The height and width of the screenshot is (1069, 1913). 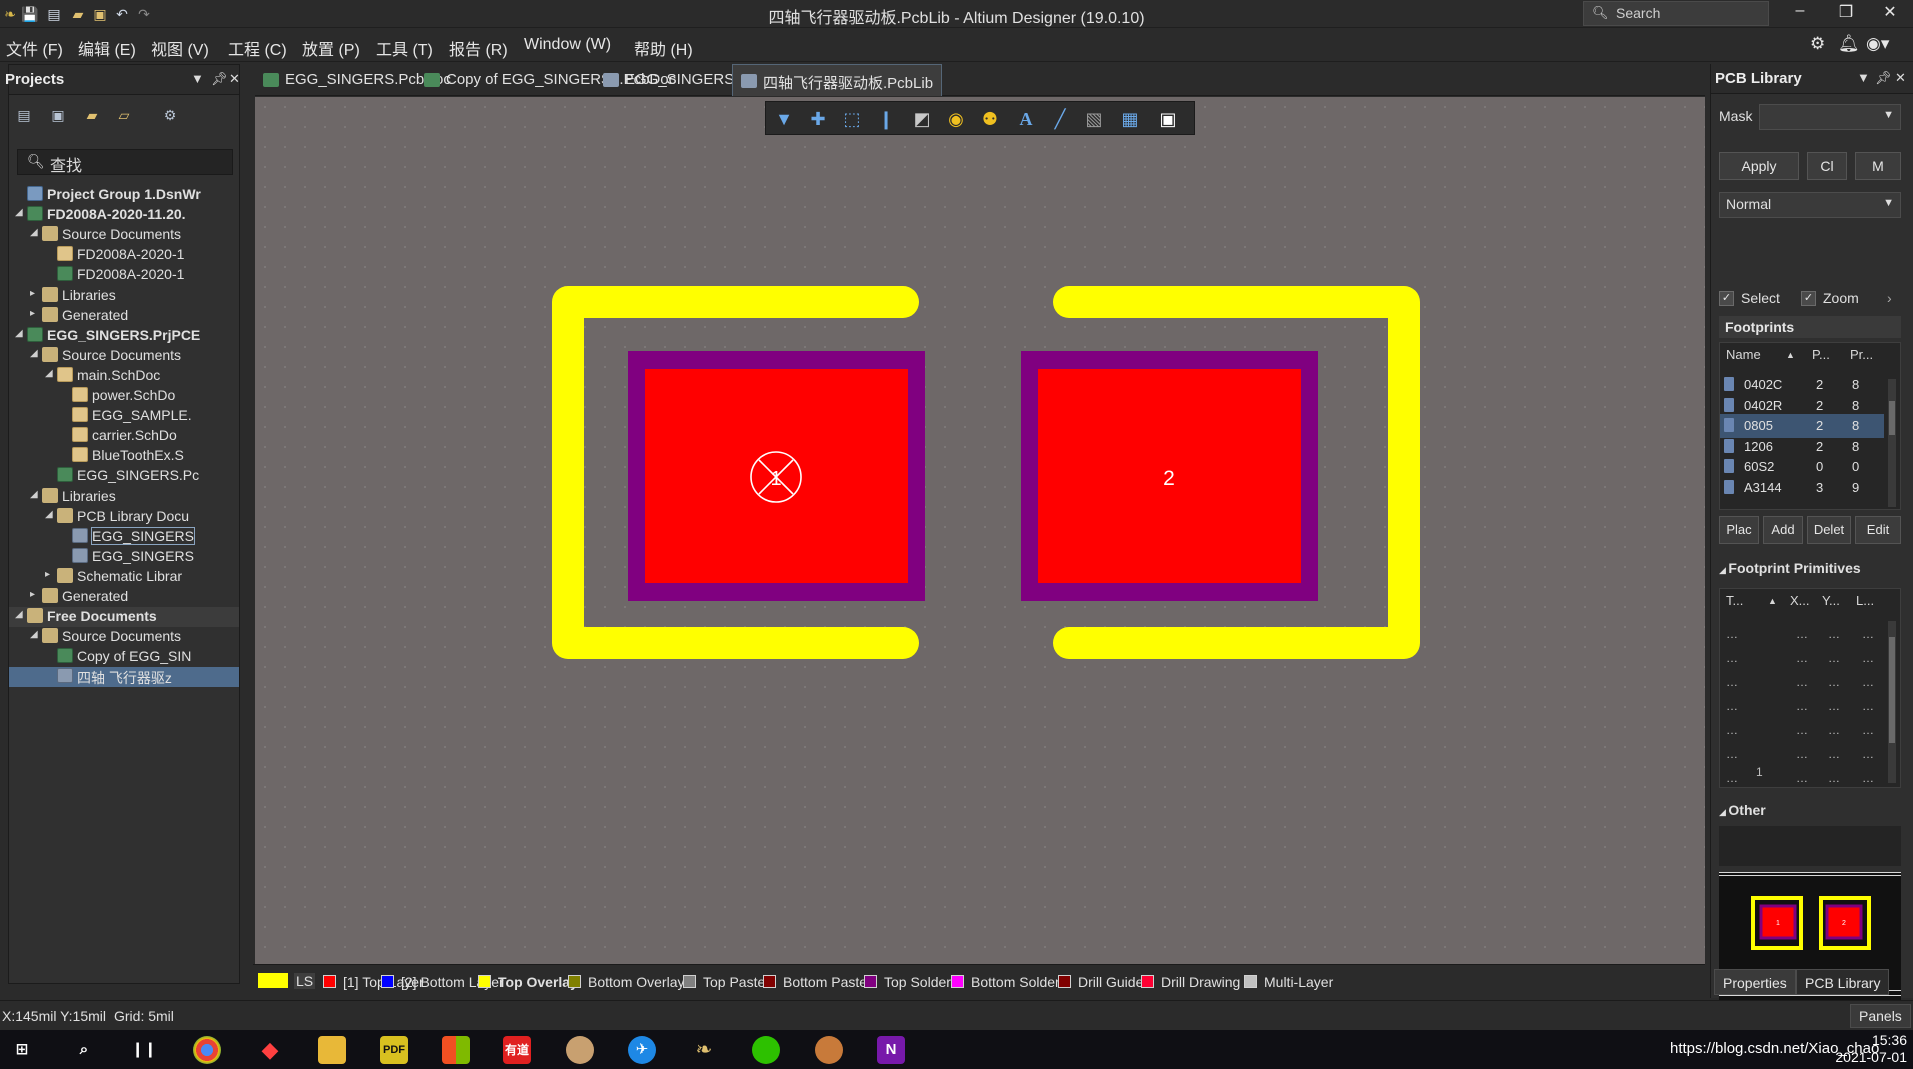 What do you see at coordinates (124, 677) in the screenshot?
I see `tree-item: 四轴 飞行器驱z` at bounding box center [124, 677].